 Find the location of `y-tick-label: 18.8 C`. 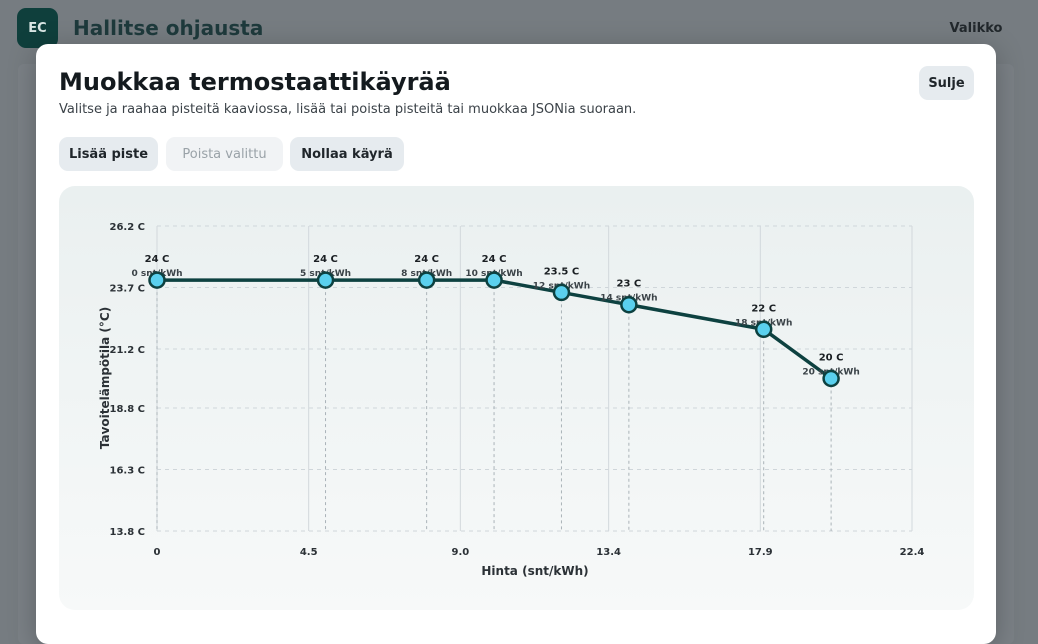

y-tick-label: 18.8 C is located at coordinates (128, 409).